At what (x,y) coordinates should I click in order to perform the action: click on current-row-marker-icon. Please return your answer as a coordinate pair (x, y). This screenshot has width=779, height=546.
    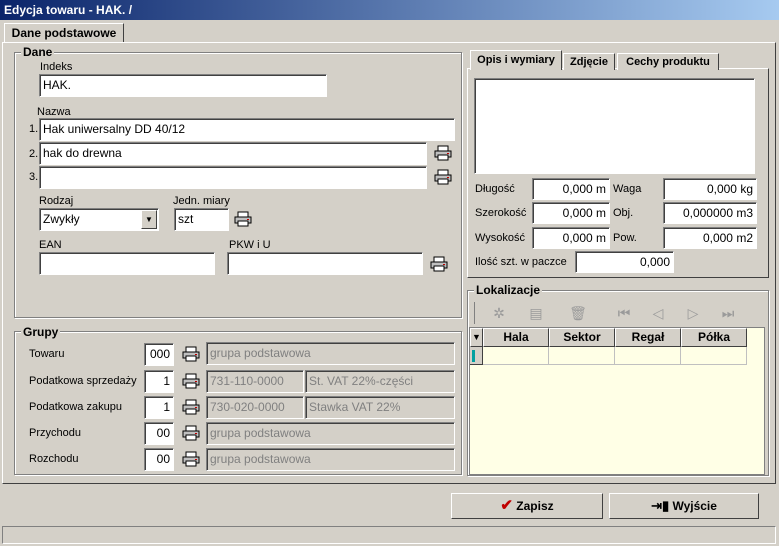
    Looking at the image, I should click on (473, 356).